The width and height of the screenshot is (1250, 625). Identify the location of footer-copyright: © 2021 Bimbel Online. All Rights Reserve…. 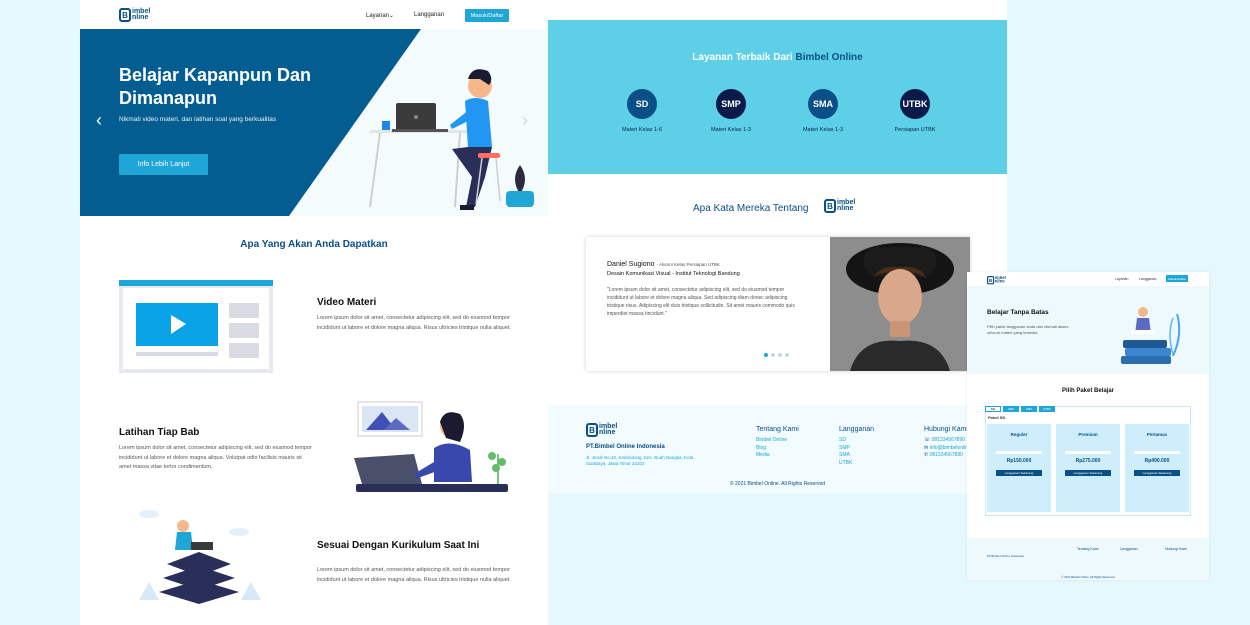
(777, 484).